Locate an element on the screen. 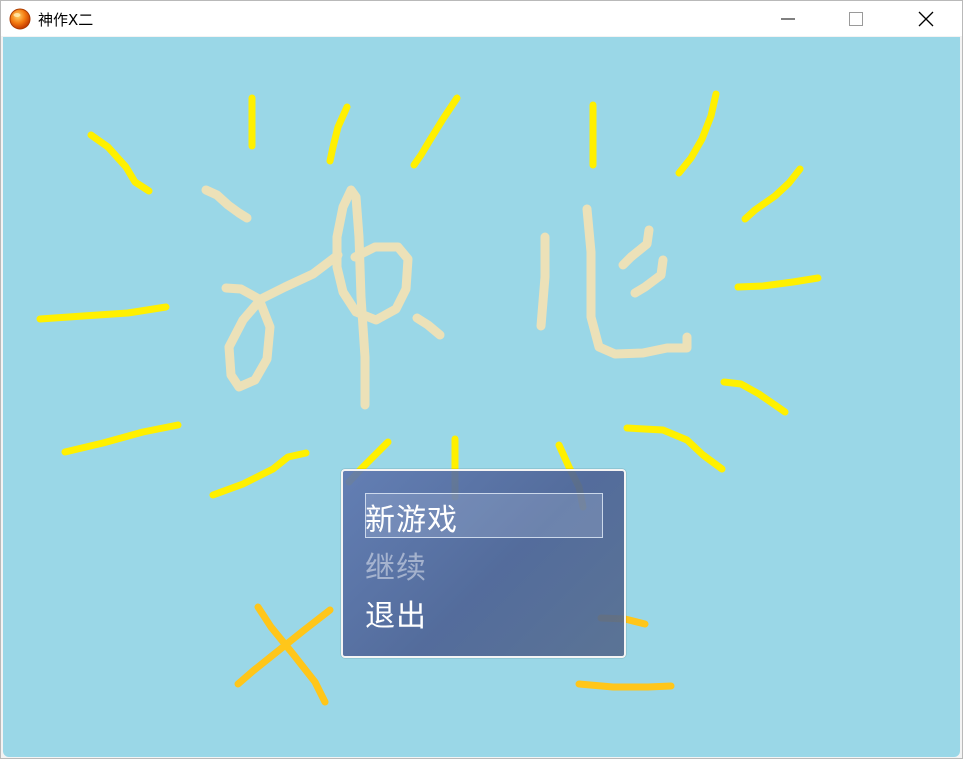 This screenshot has width=963, height=759. orange-sun-icon is located at coordinates (20, 19).